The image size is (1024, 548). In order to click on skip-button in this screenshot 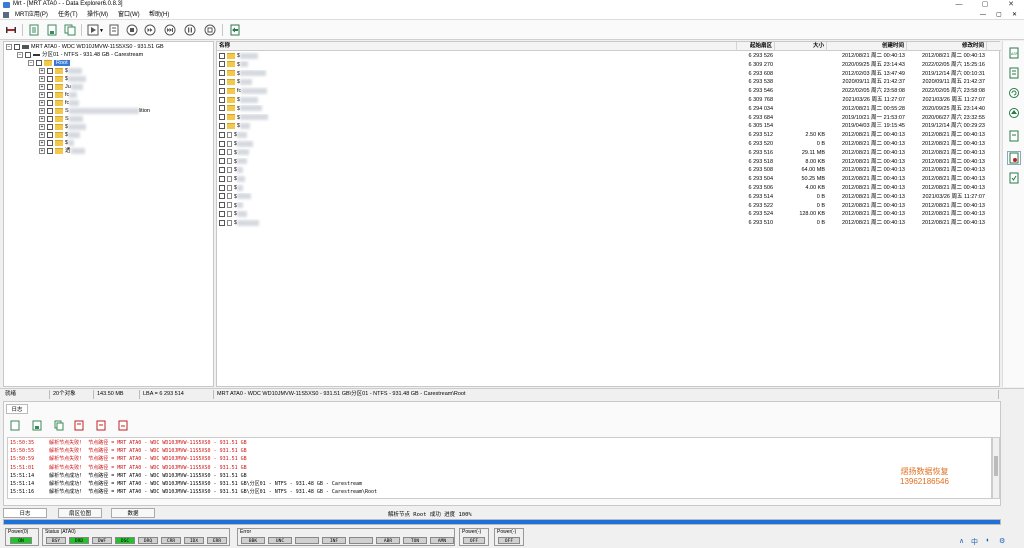, I will do `click(150, 30)`.